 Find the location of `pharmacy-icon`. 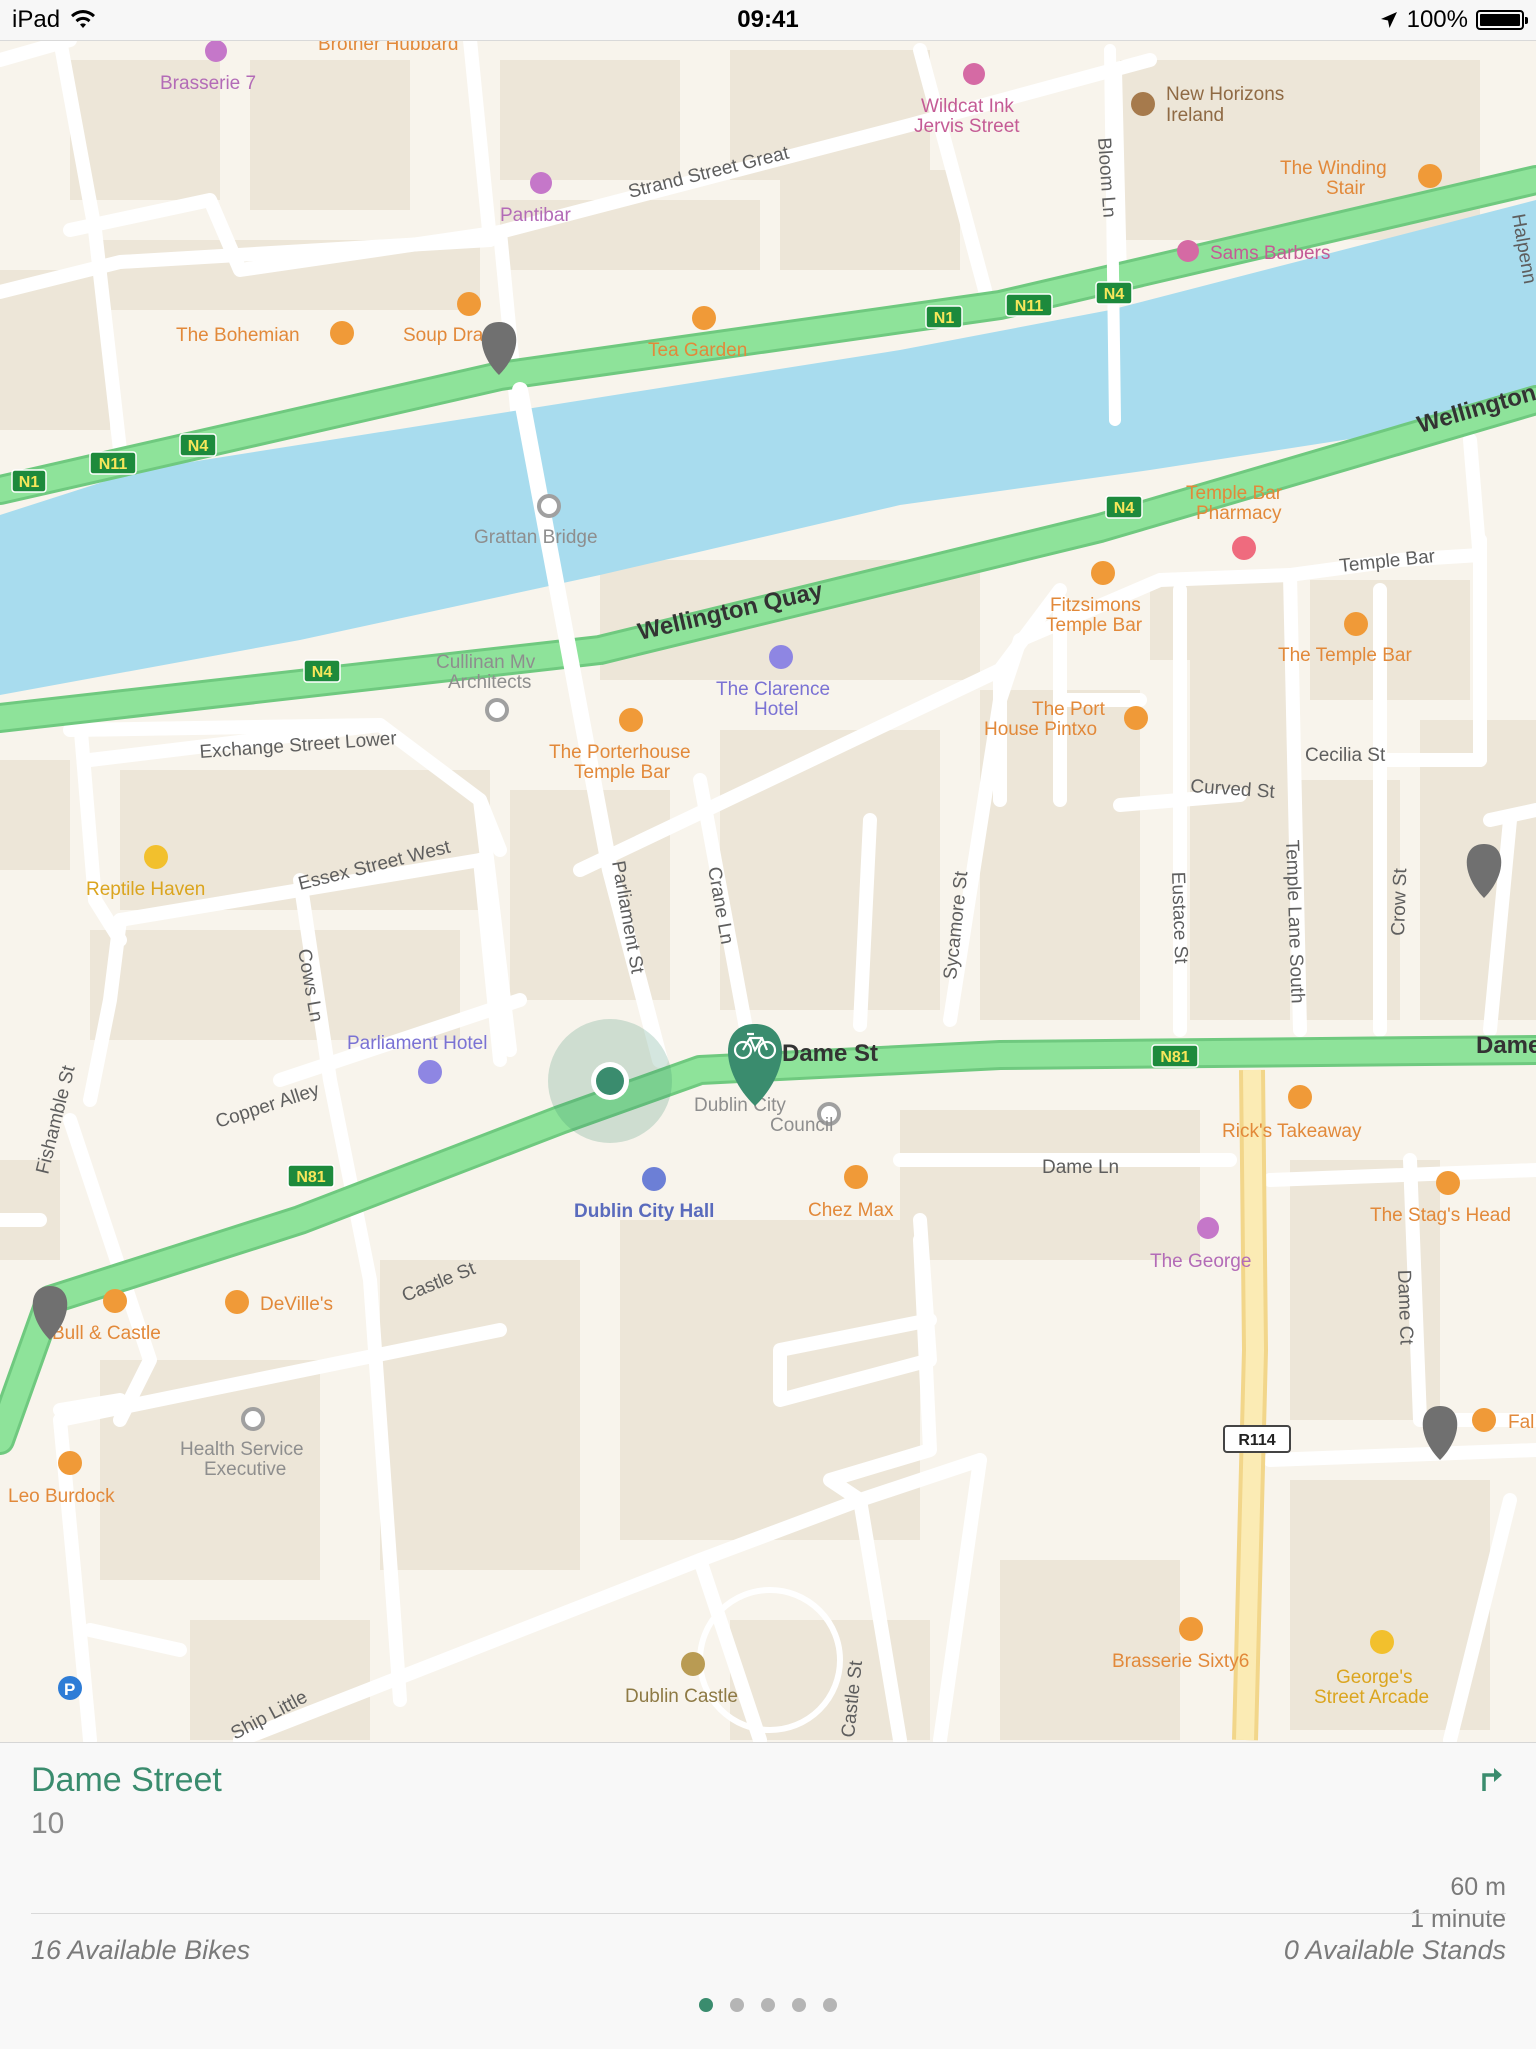

pharmacy-icon is located at coordinates (1244, 548).